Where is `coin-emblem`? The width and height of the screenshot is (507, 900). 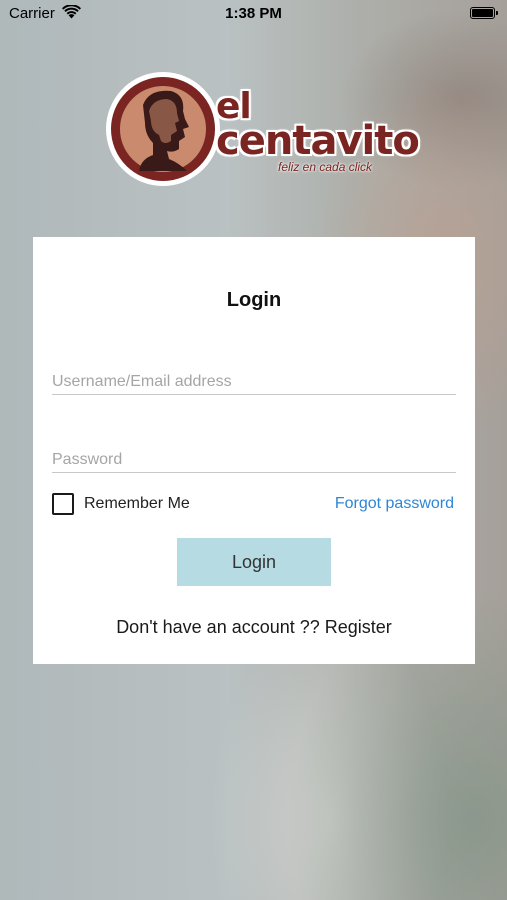
coin-emblem is located at coordinates (163, 129).